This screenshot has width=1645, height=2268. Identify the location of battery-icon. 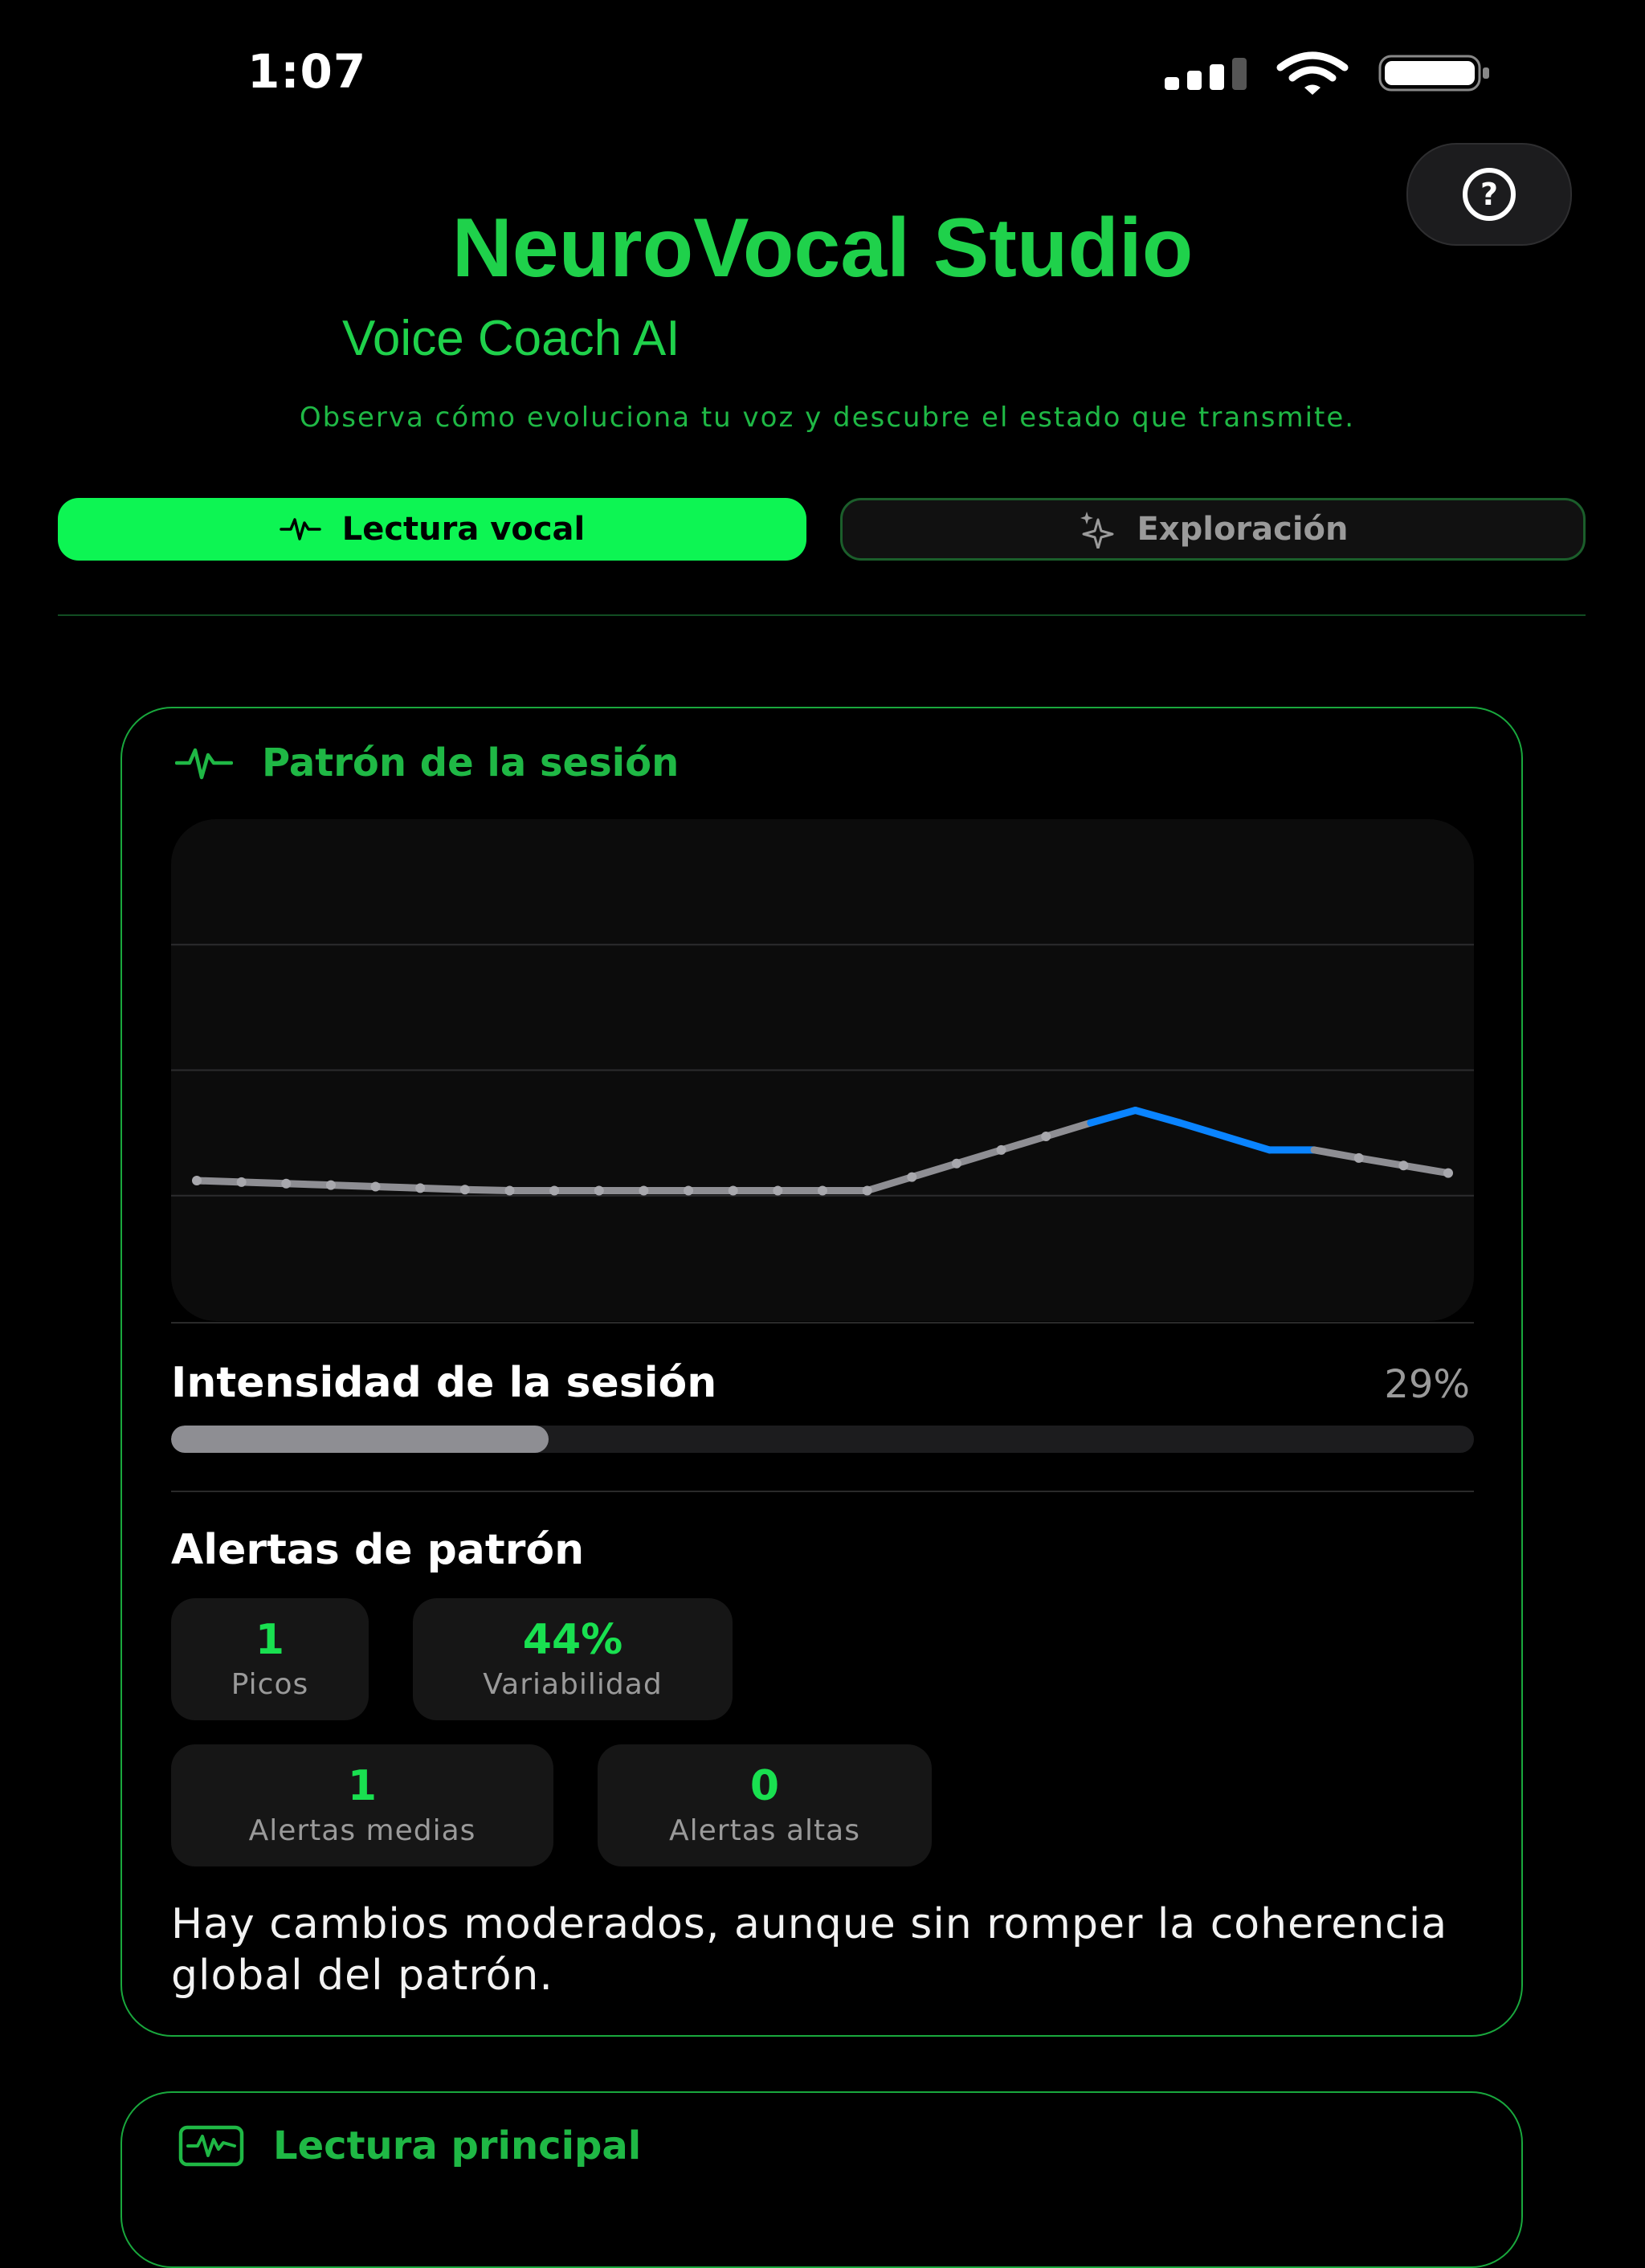
(1433, 73).